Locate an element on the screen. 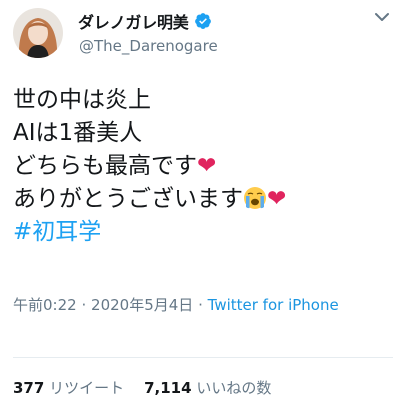  author-name-row: ダレノガレ明美 is located at coordinates (145, 21).